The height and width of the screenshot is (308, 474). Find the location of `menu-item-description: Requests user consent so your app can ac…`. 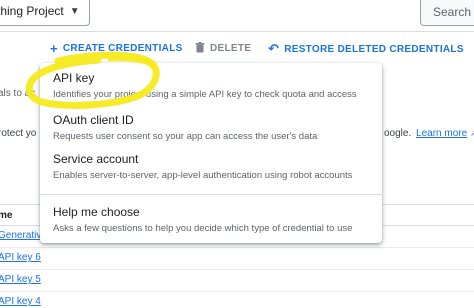

menu-item-description: Requests user consent so your app can ac… is located at coordinates (185, 136).